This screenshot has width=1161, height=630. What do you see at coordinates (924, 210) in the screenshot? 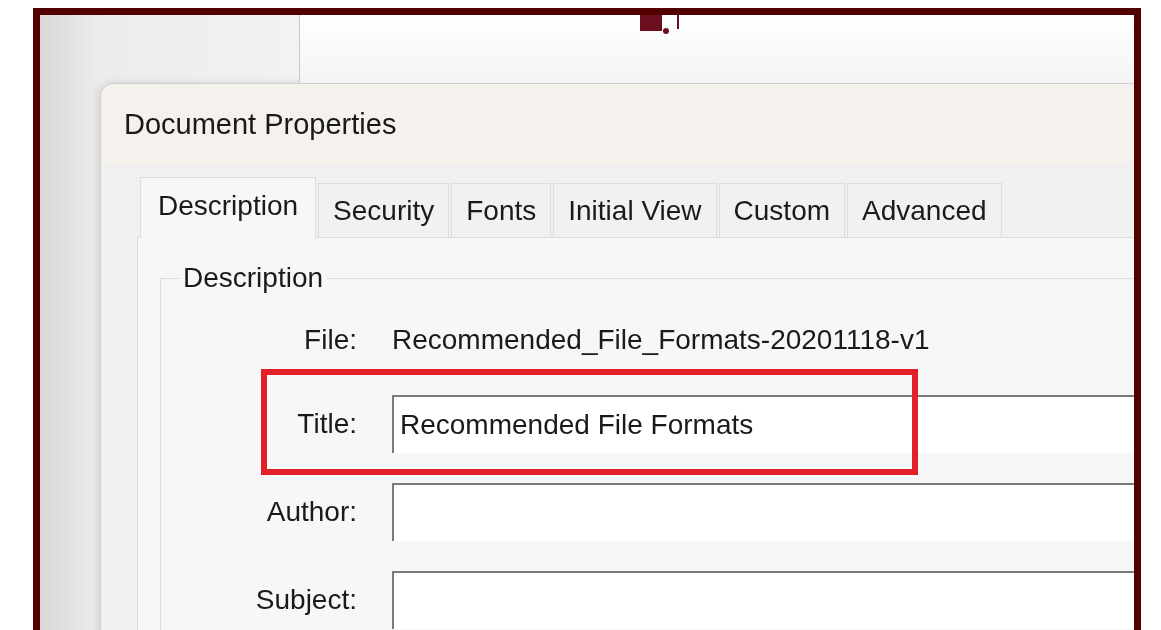
I see `tab: Advanced` at bounding box center [924, 210].